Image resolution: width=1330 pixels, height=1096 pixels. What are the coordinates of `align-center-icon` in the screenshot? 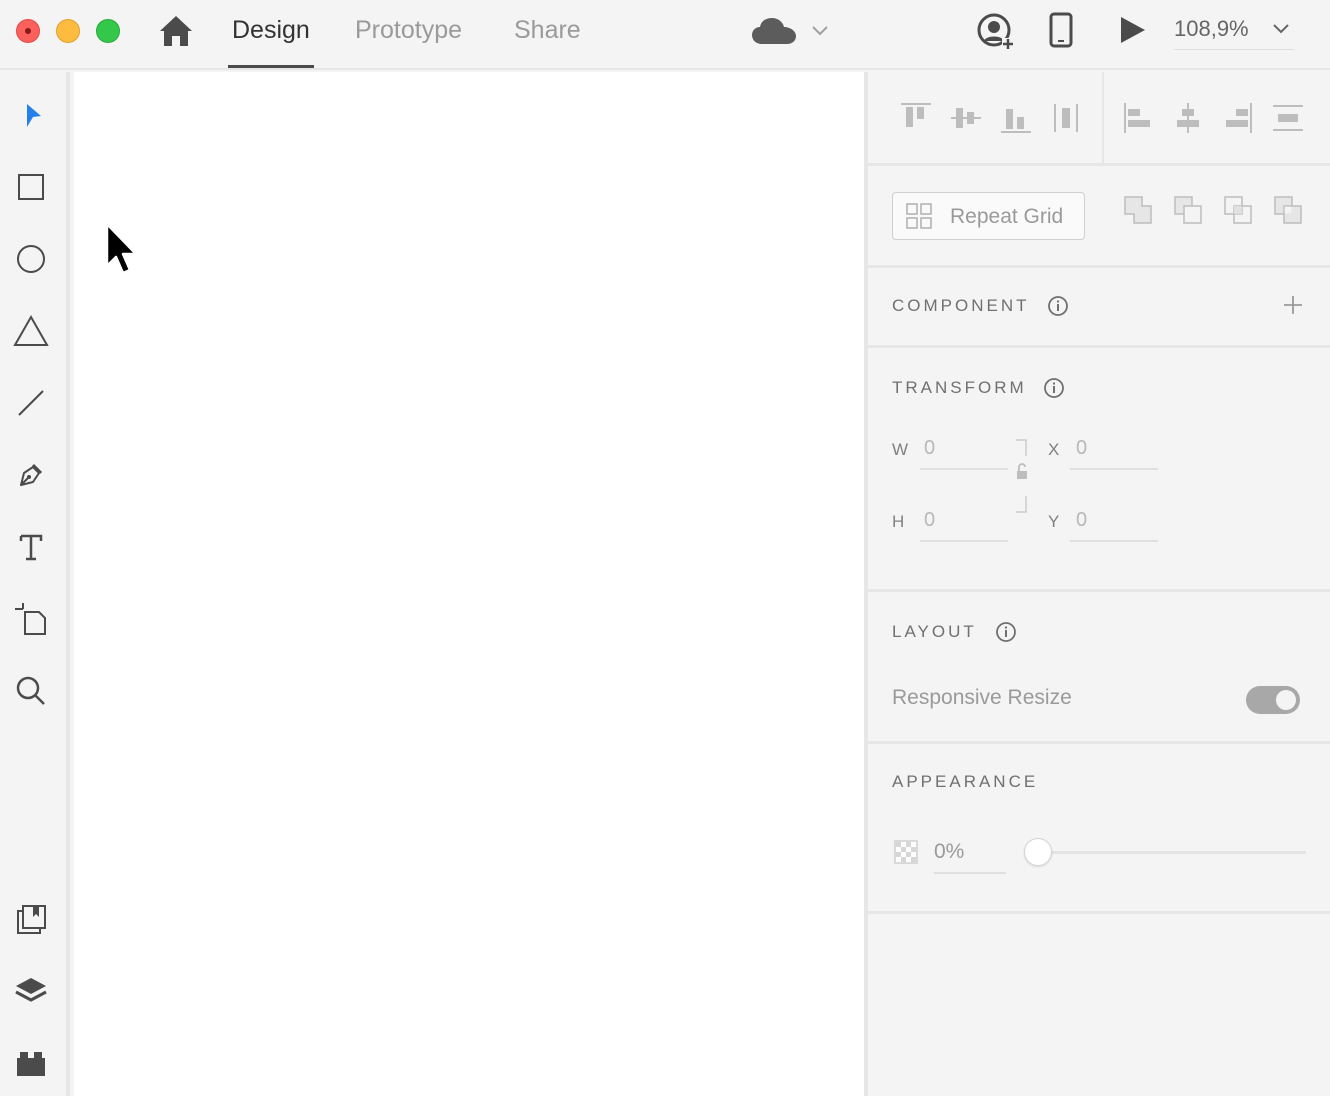 It's located at (1188, 118).